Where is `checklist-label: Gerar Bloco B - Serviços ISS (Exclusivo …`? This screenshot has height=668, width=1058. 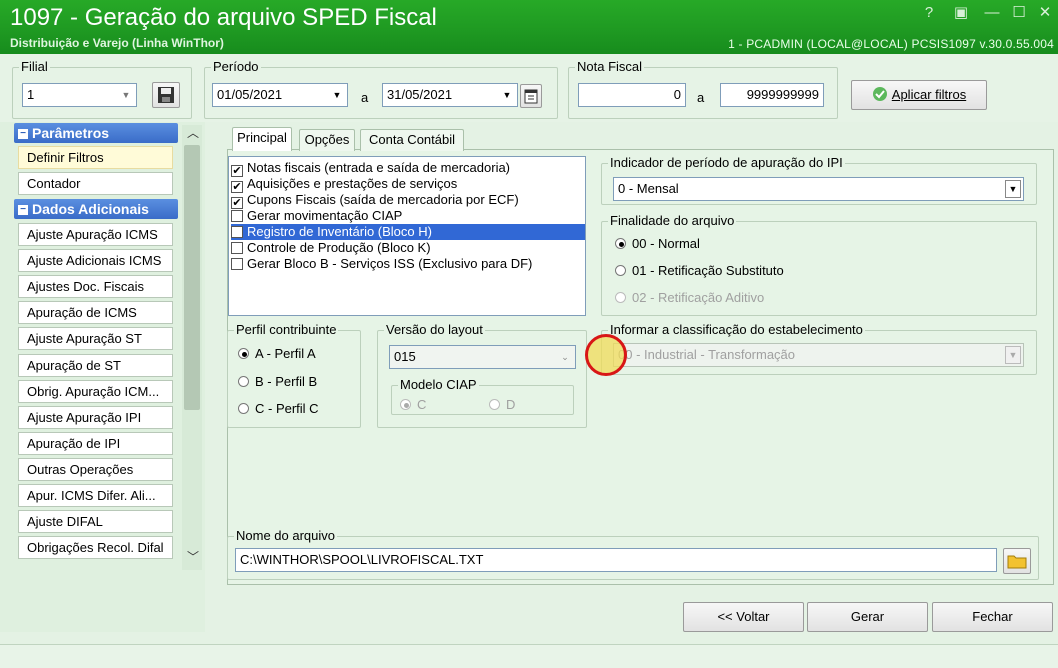
checklist-label: Gerar Bloco B - Serviços ISS (Exclusivo … is located at coordinates (390, 263).